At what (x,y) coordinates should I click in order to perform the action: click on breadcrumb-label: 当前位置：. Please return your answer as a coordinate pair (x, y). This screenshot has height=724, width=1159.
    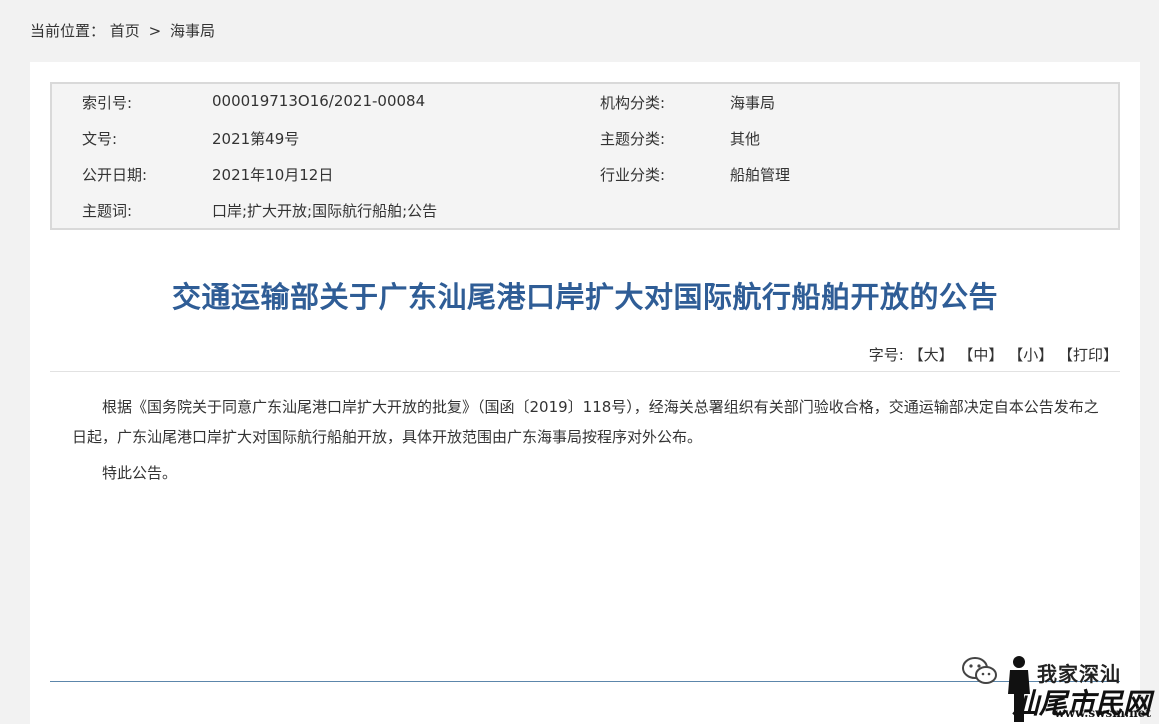
    Looking at the image, I should click on (68, 31).